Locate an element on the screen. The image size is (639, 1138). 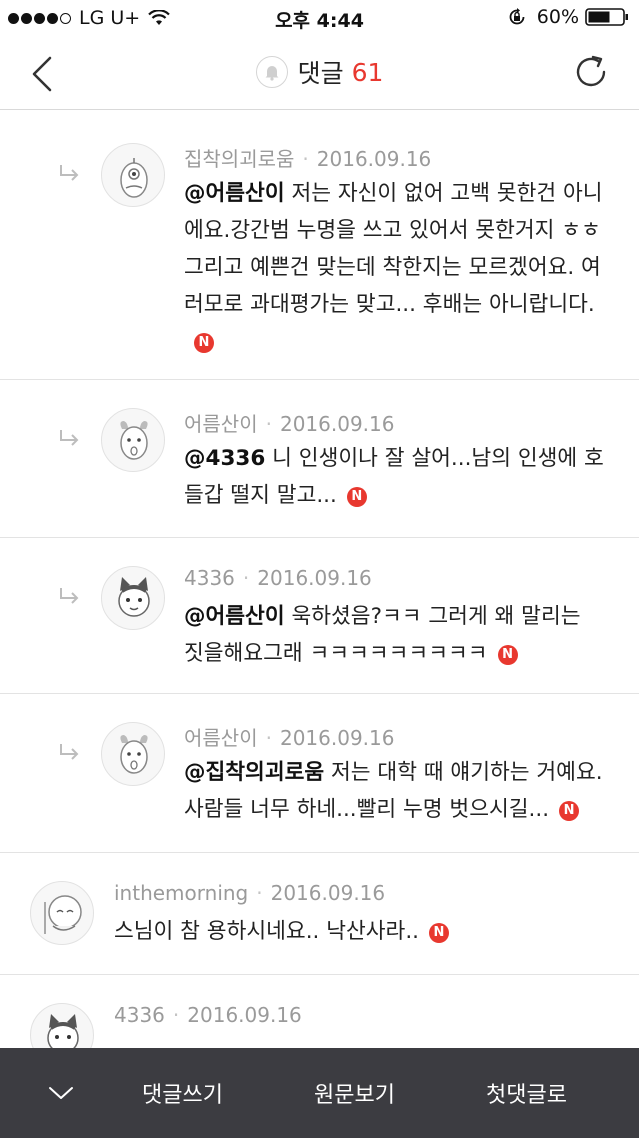
bottom-toolbar: 댓글쓰기 원문보기 첫댓글로 is located at coordinates (319, 1093).